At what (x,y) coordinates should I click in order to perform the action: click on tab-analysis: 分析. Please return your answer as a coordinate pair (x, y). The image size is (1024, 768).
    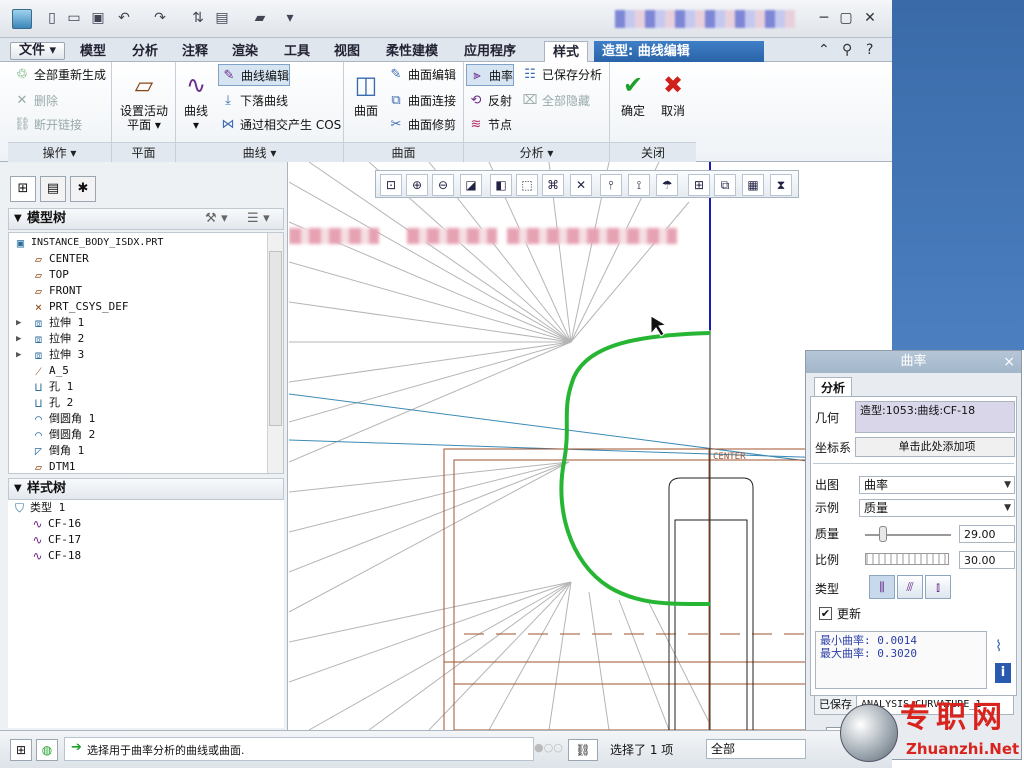
    Looking at the image, I should click on (145, 51).